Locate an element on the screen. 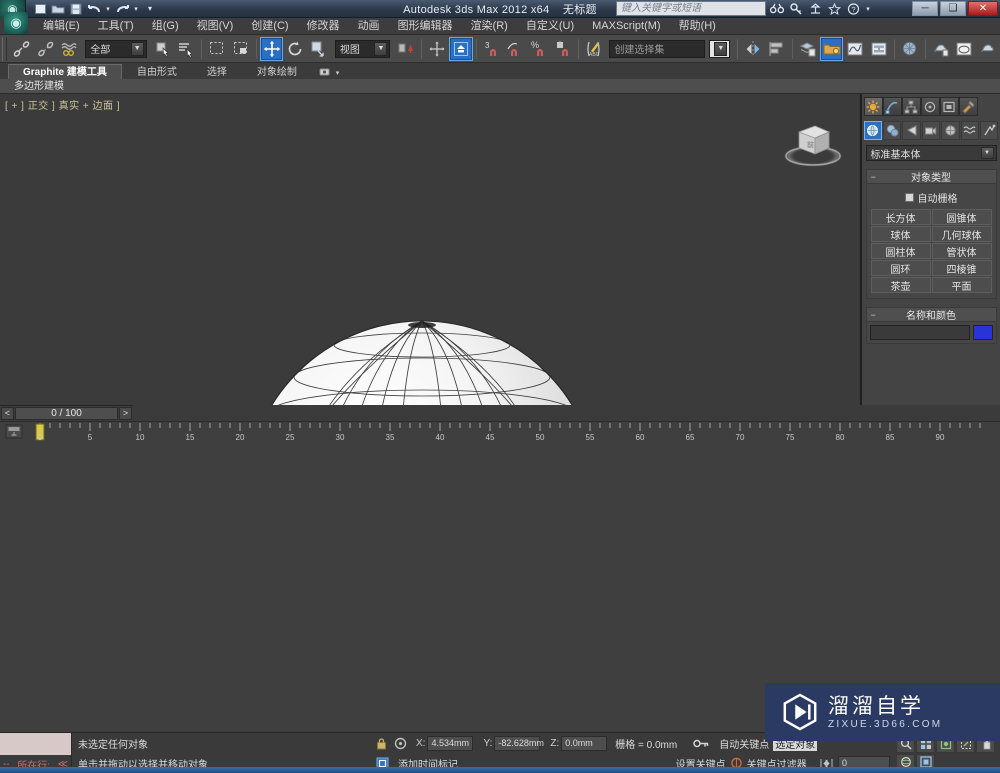 The width and height of the screenshot is (1000, 773). tab-object-paint: 对象绘制 is located at coordinates (277, 71).